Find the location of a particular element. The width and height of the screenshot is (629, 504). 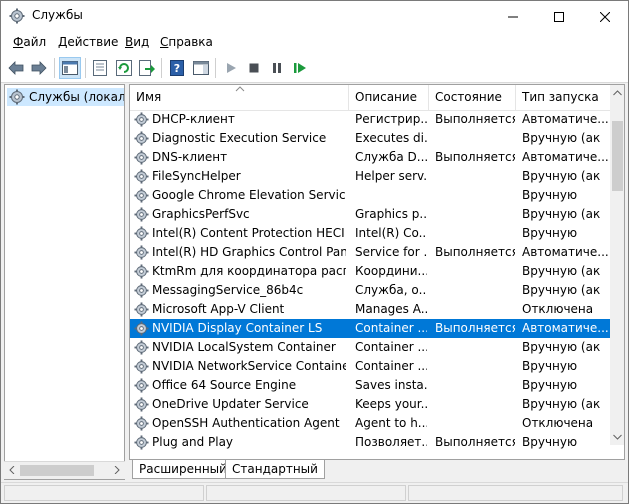

panel-icon is located at coordinates (201, 68).